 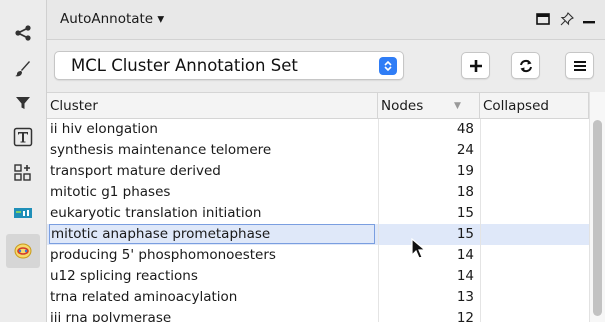 What do you see at coordinates (23, 33) in the screenshot?
I see `share-icon` at bounding box center [23, 33].